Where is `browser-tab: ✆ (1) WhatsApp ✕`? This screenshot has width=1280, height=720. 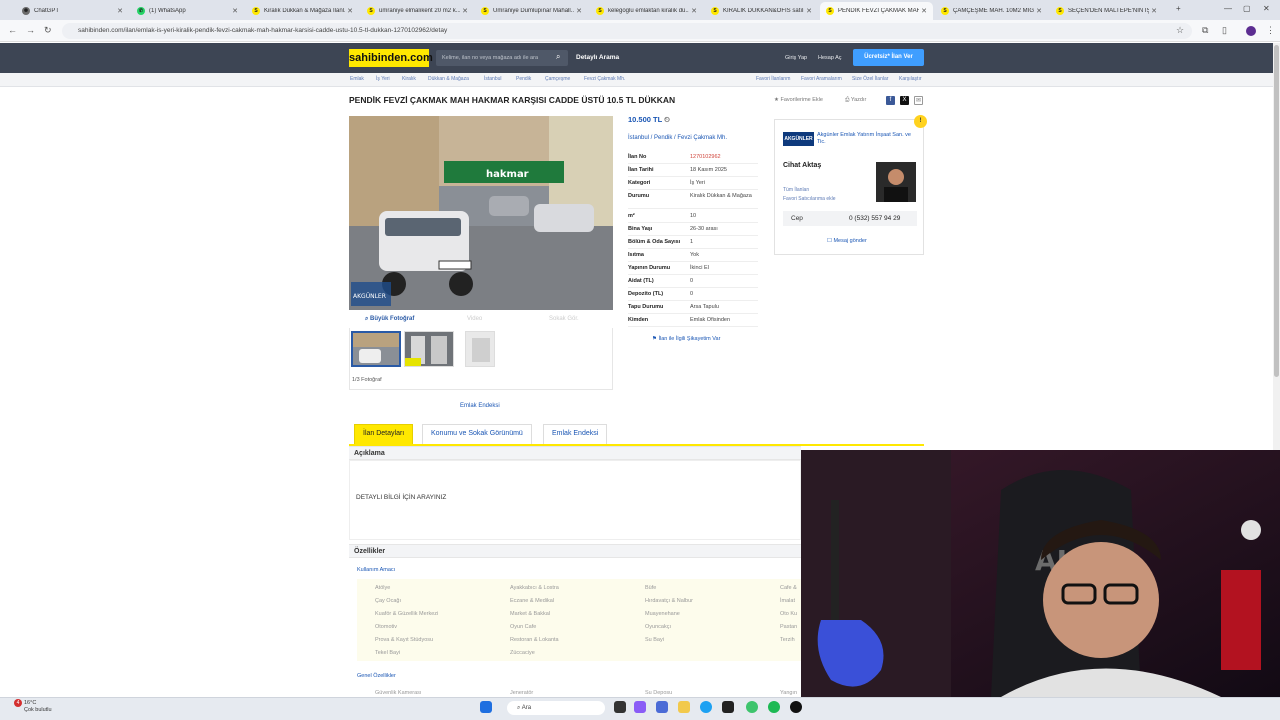
browser-tab: ✆ (1) WhatsApp ✕ is located at coordinates (187, 11).